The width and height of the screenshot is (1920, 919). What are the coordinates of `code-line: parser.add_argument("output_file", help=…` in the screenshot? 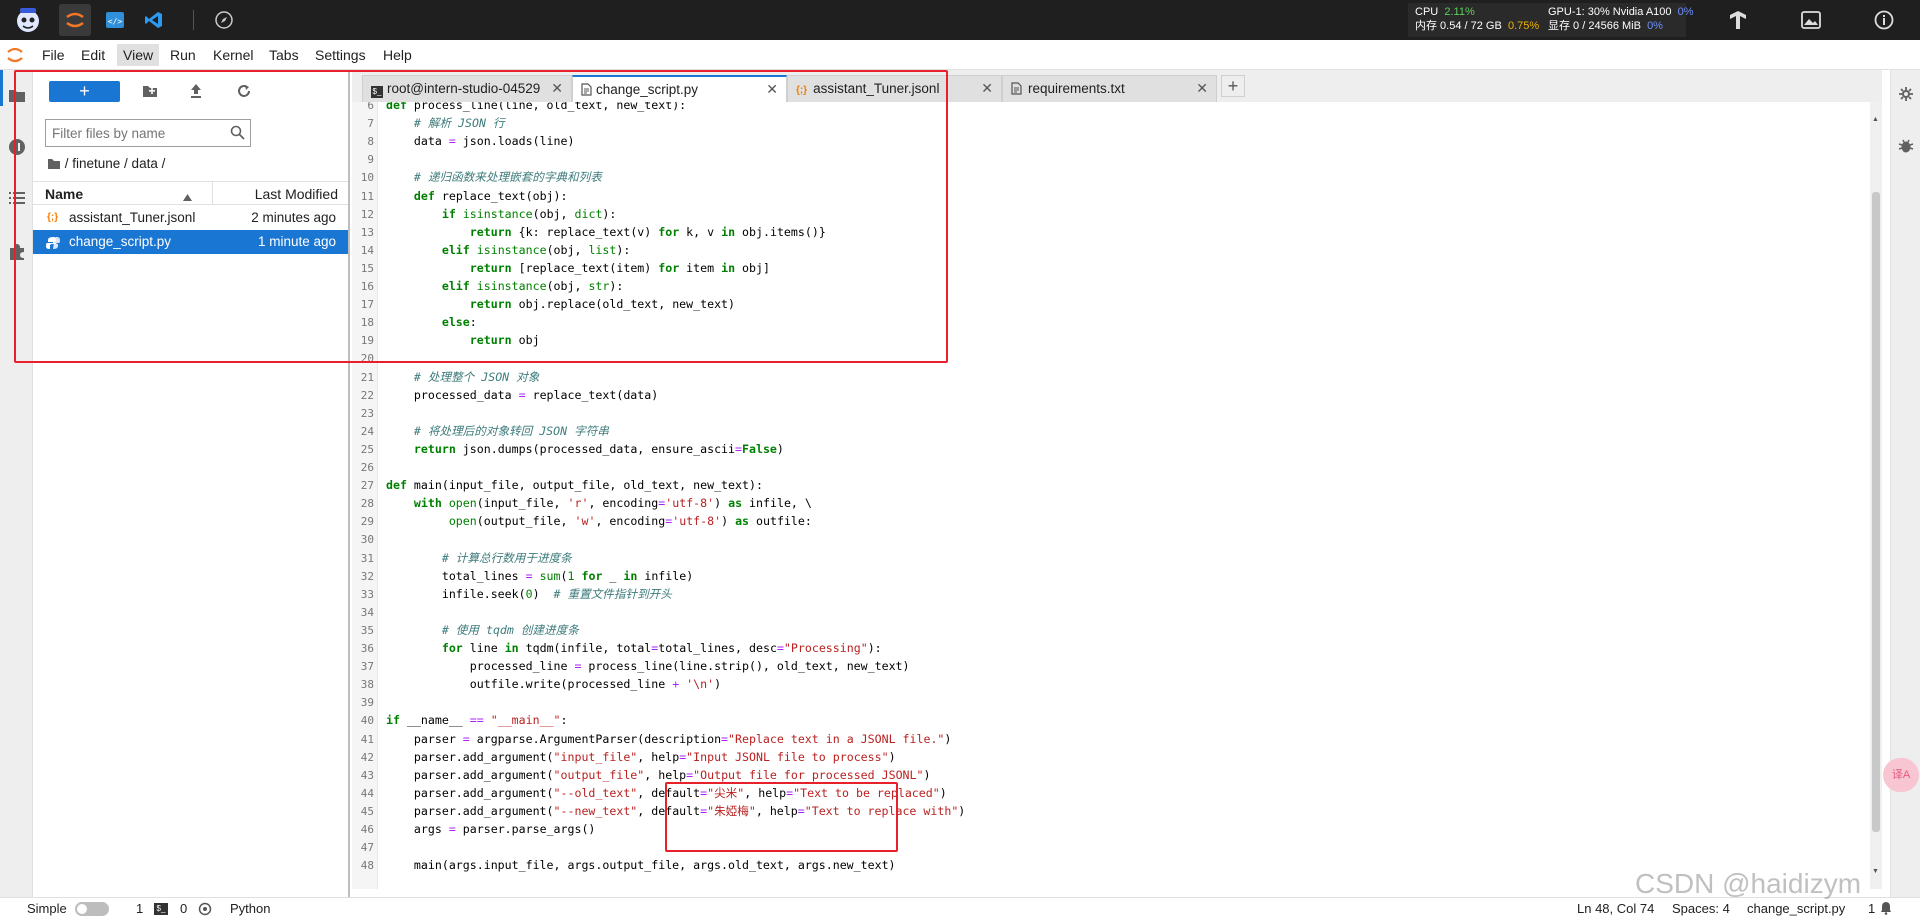 It's located at (658, 775).